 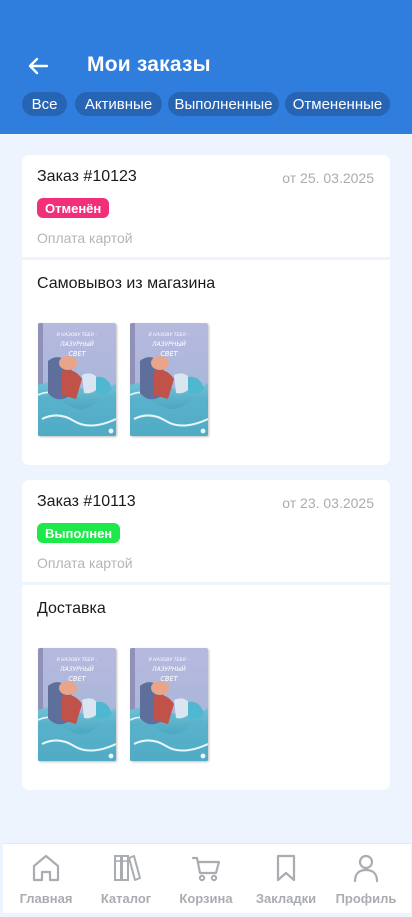 I want to click on cart-icon, so click(x=206, y=869).